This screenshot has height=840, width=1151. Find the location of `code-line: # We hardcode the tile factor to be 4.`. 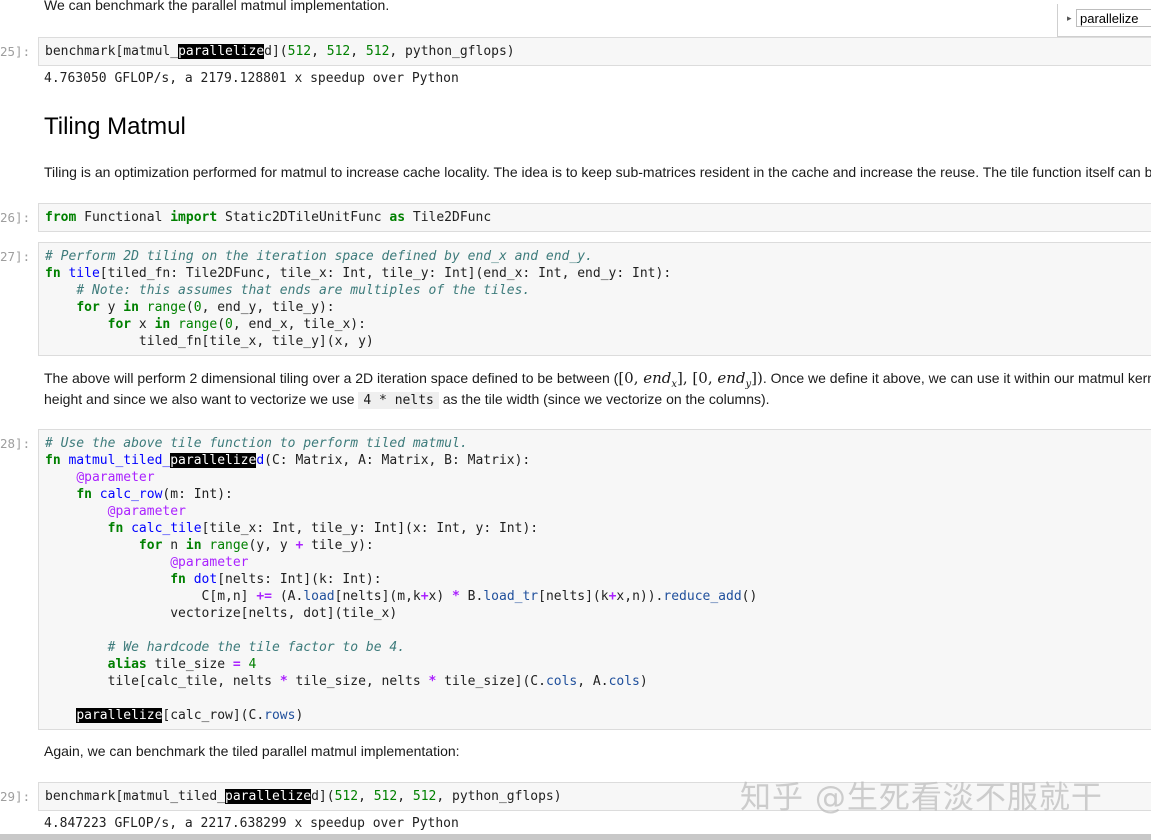

code-line: # We hardcode the tile factor to be 4. is located at coordinates (256, 647).